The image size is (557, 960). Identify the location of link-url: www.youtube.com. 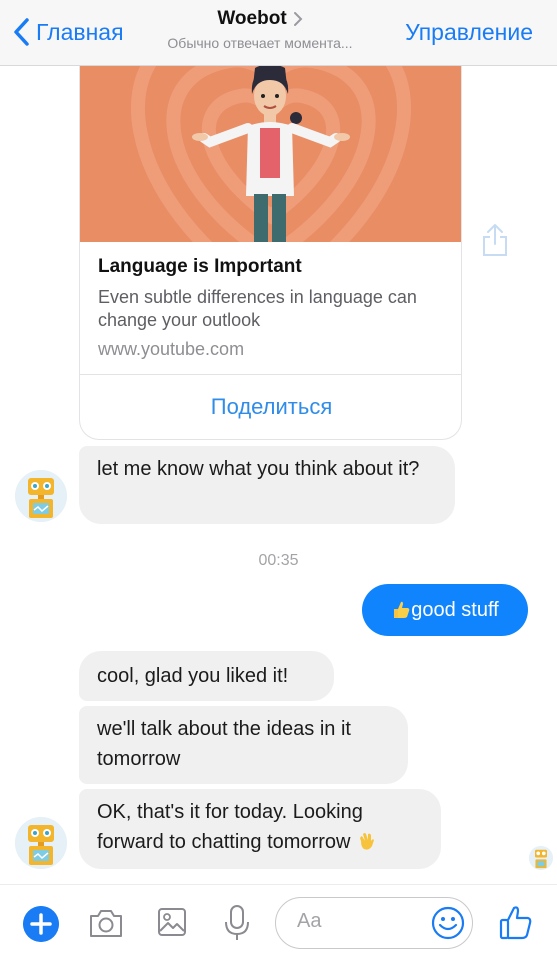
(171, 349).